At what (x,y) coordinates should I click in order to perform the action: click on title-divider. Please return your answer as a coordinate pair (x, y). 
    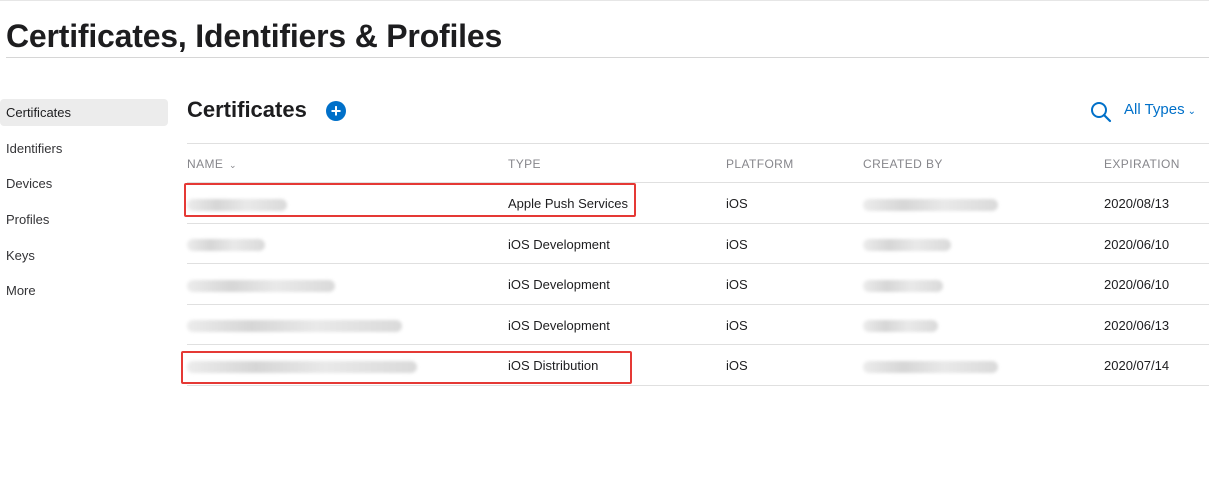
    Looking at the image, I should click on (607, 57).